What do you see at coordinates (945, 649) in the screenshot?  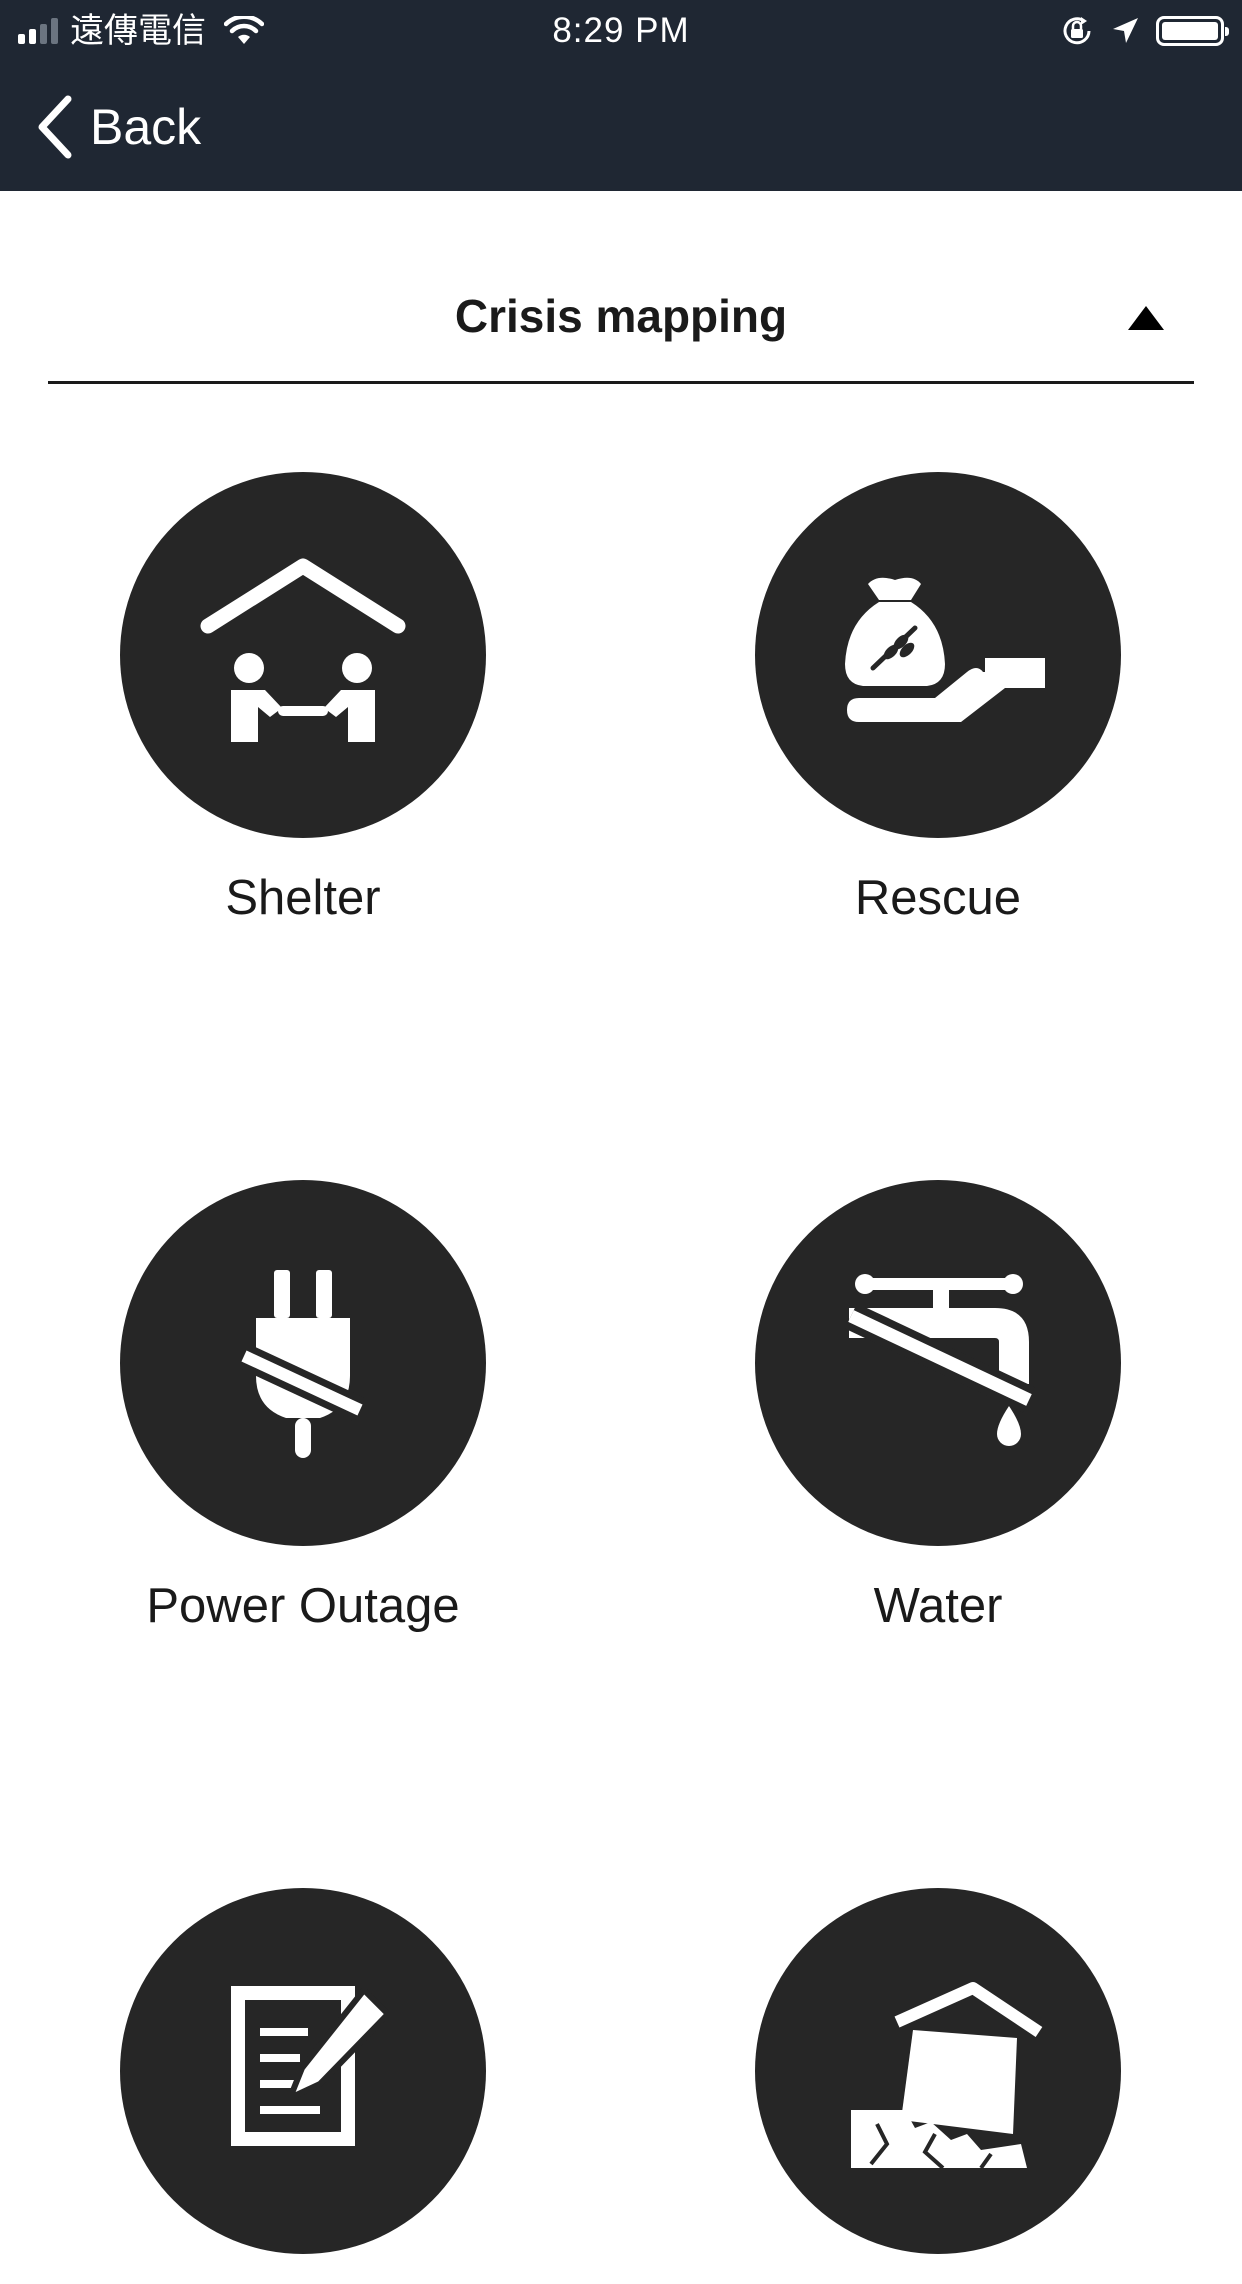 I see `food-aid-icon` at bounding box center [945, 649].